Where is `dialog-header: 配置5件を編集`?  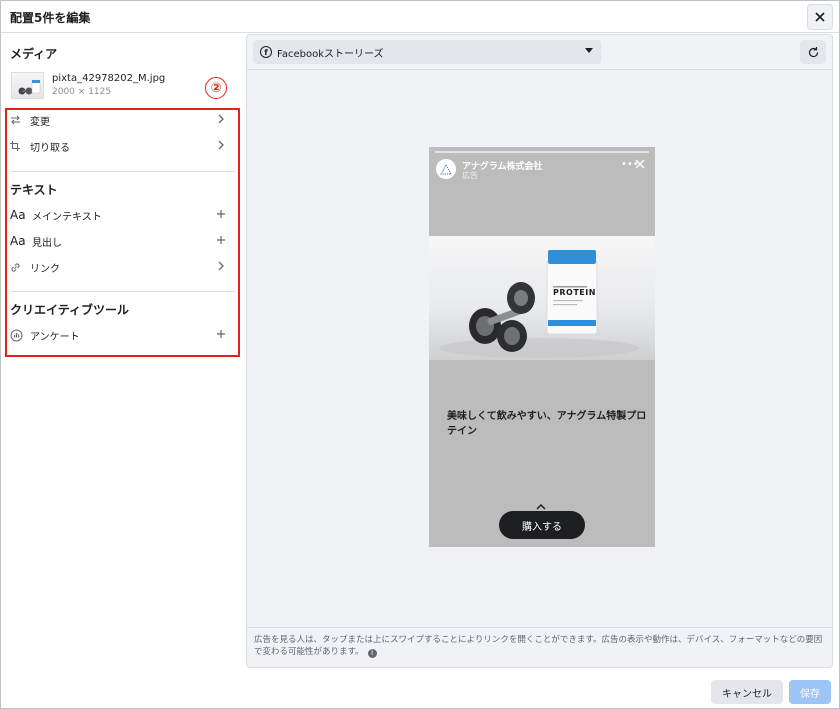 dialog-header: 配置5件を編集 is located at coordinates (420, 17).